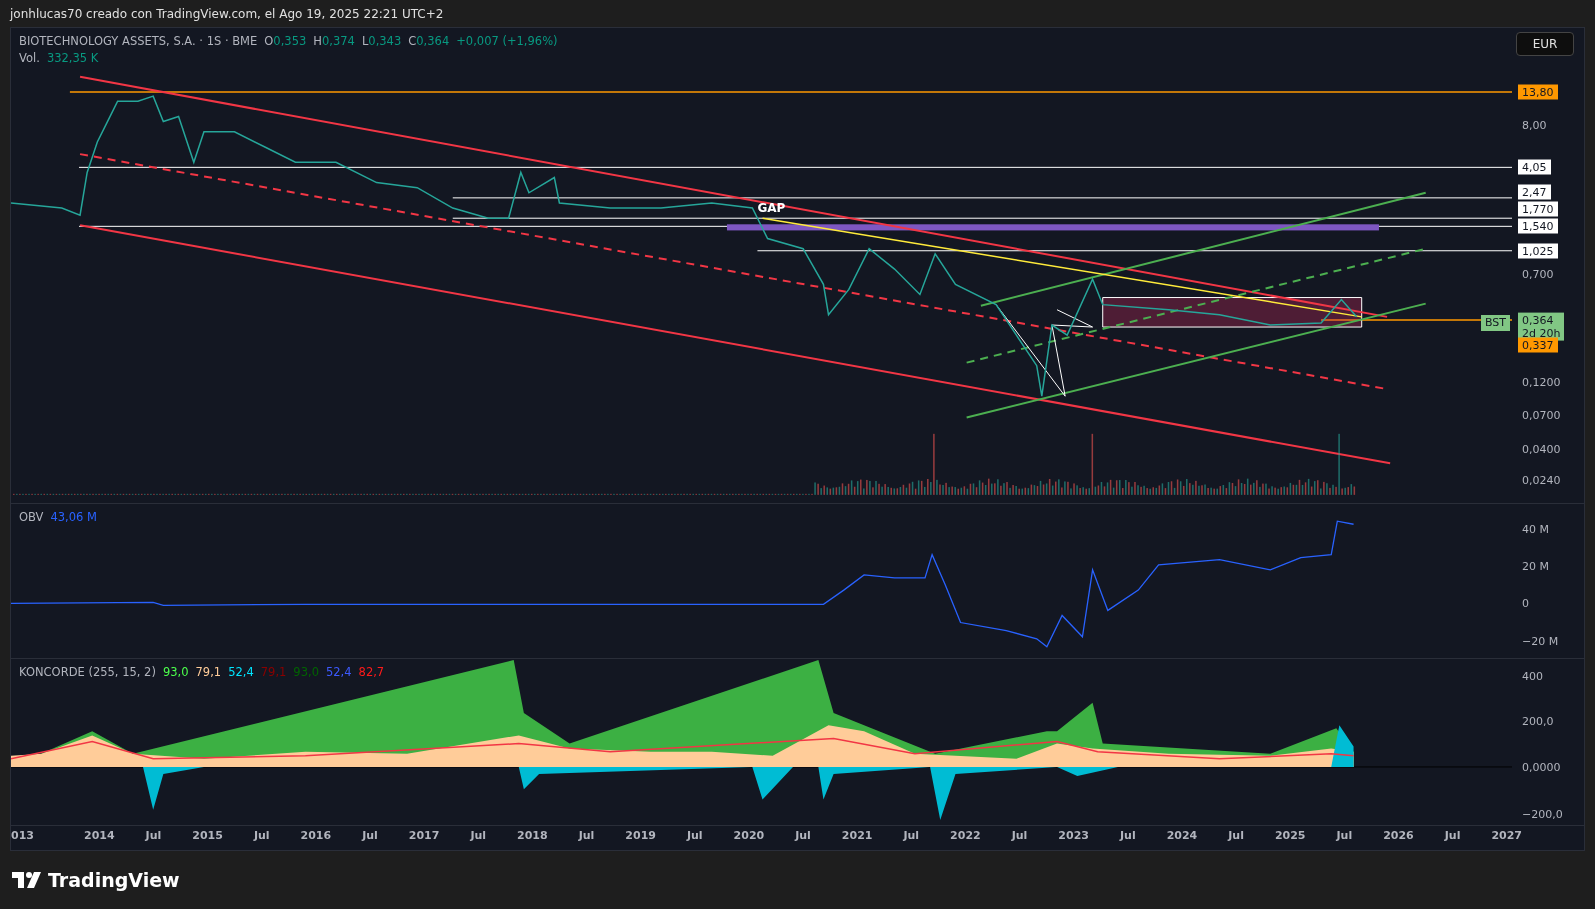 The width and height of the screenshot is (1595, 909). What do you see at coordinates (99, 835) in the screenshot?
I see `time-tick: 2014` at bounding box center [99, 835].